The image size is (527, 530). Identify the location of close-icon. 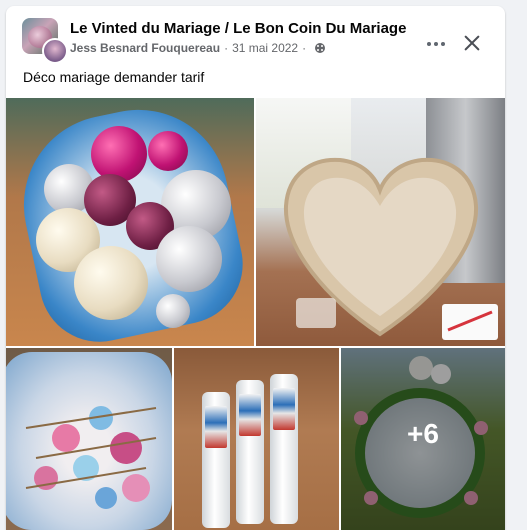
(472, 43).